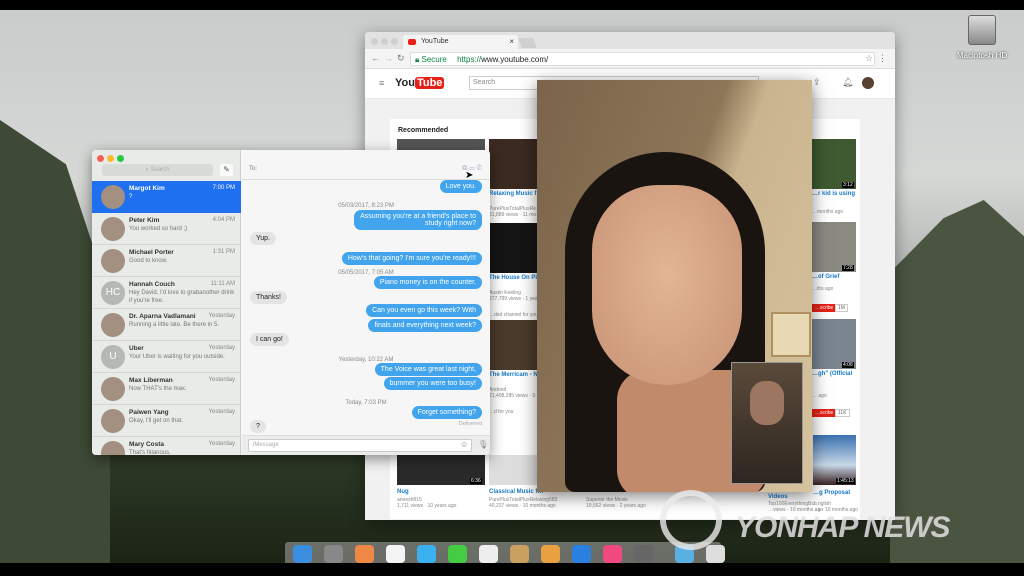 Image resolution: width=1024 pixels, height=576 pixels. What do you see at coordinates (511, 41) in the screenshot?
I see `close-tab-icon: ×` at bounding box center [511, 41].